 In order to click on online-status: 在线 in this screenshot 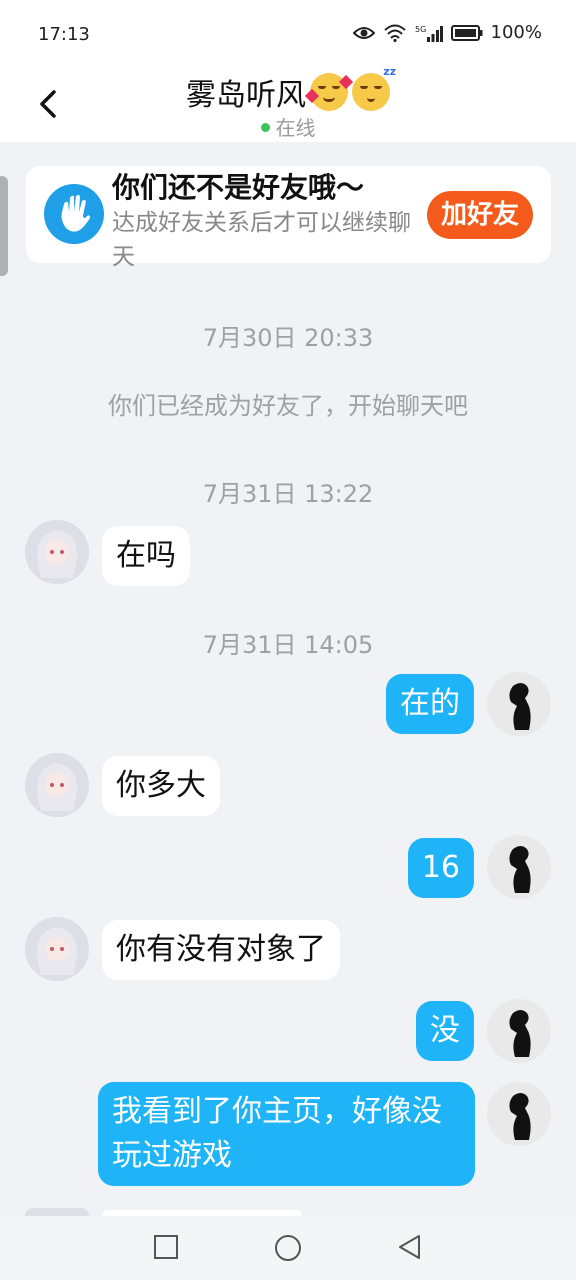, I will do `click(288, 126)`.